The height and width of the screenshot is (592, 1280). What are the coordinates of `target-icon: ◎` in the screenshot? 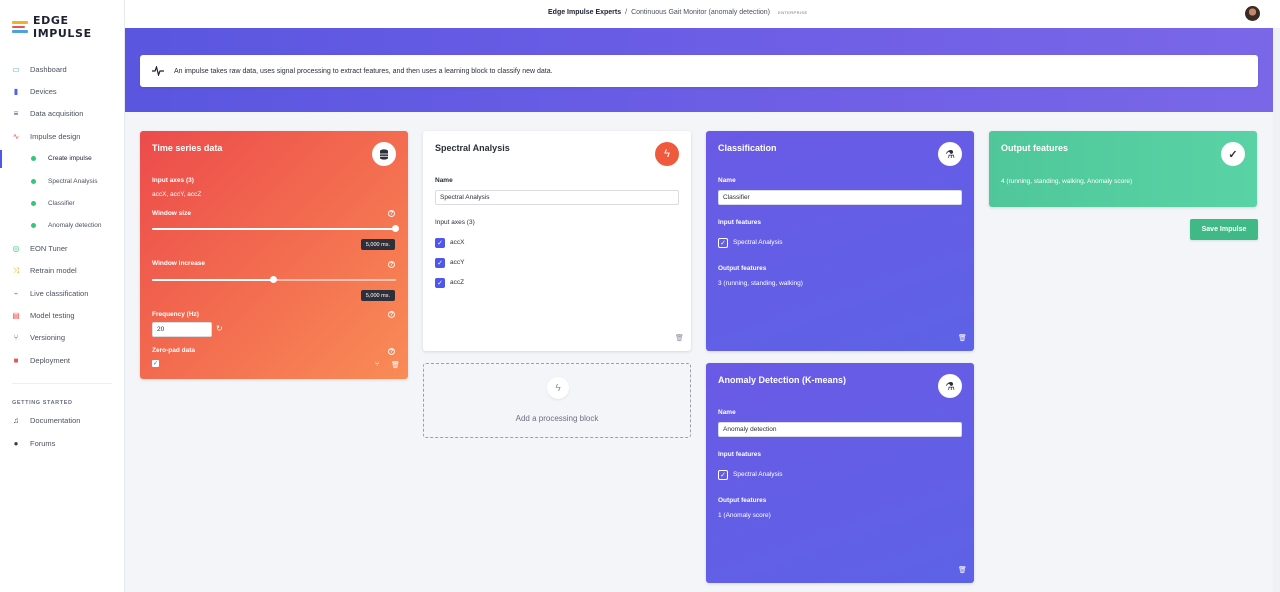 It's located at (16, 248).